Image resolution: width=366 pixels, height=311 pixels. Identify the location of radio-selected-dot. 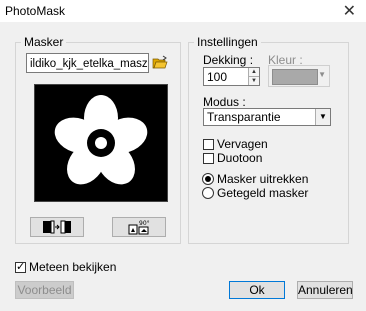
(208, 179).